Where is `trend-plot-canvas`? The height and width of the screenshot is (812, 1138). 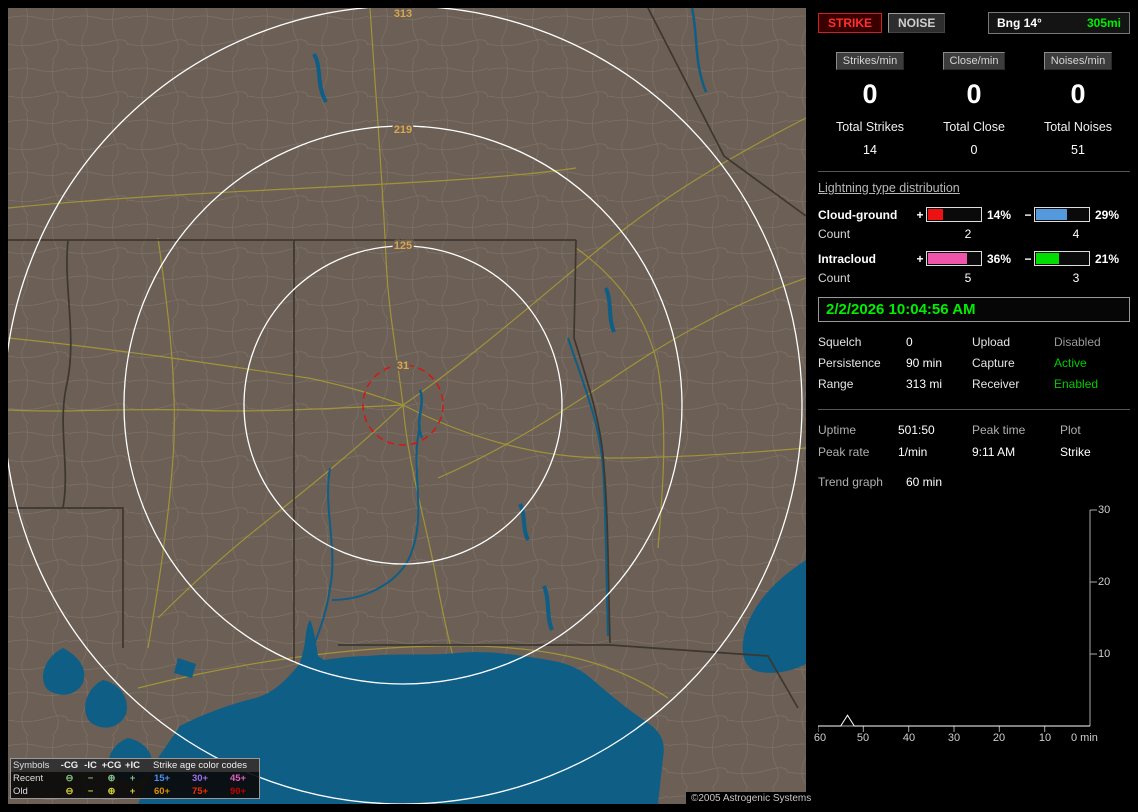
trend-plot-canvas is located at coordinates (957, 620).